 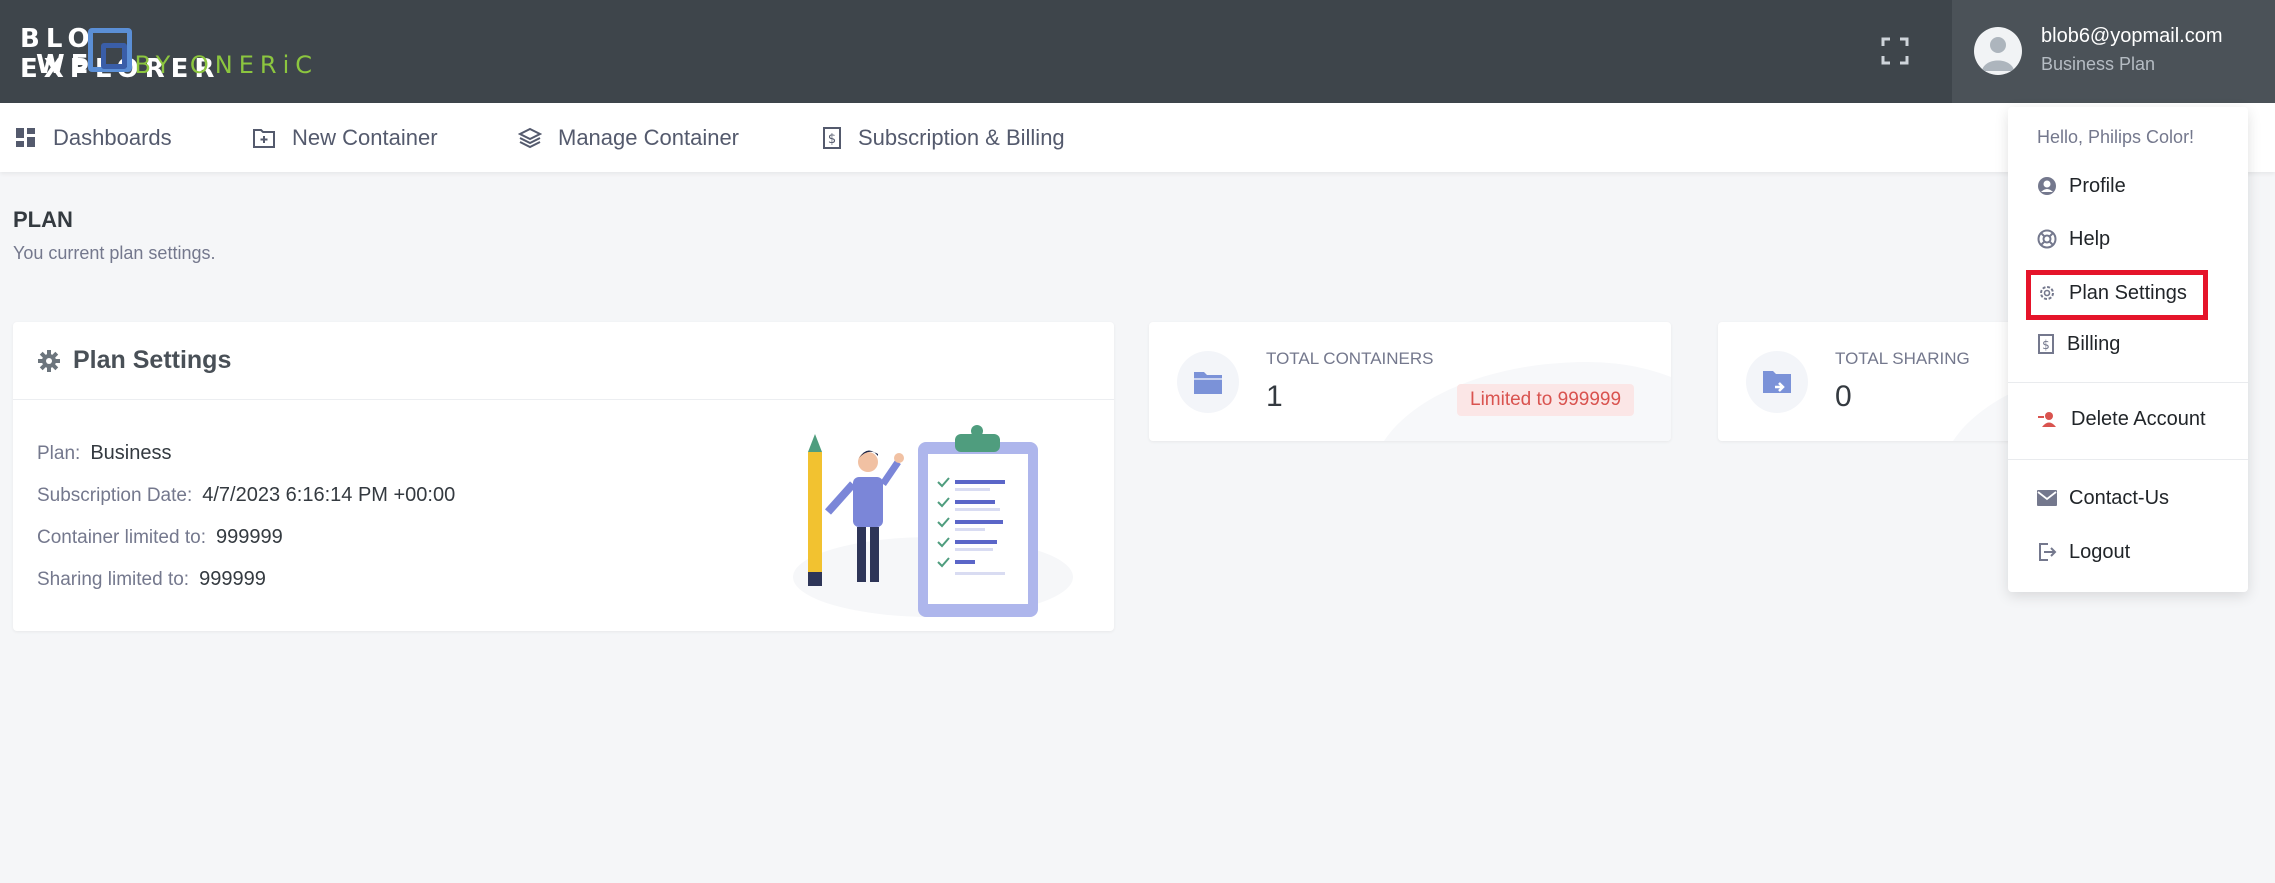 I want to click on detail-container-limit: Container limited to: 999999, so click(x=160, y=537).